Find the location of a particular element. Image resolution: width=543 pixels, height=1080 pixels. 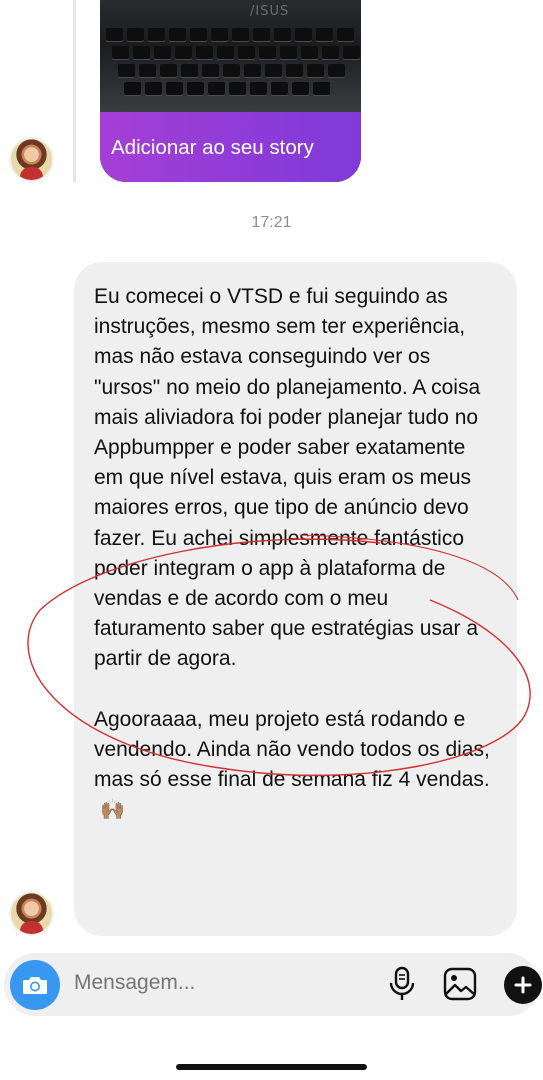

camera-icon is located at coordinates (35, 985).